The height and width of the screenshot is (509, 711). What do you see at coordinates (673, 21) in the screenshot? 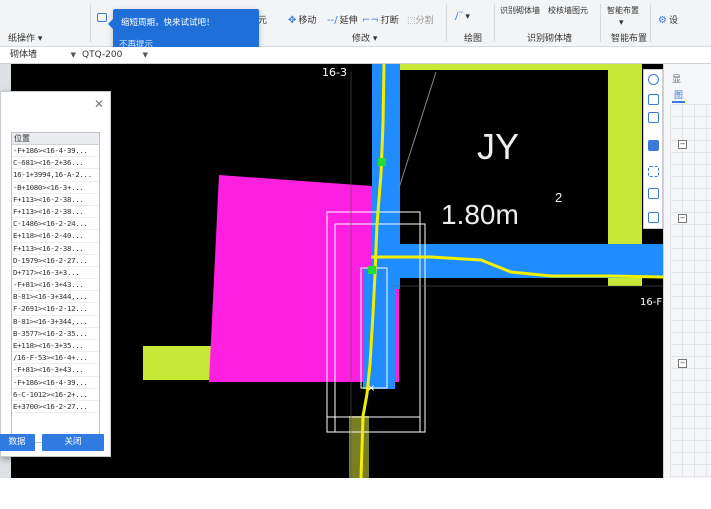
I see `settings-label: 设` at bounding box center [673, 21].